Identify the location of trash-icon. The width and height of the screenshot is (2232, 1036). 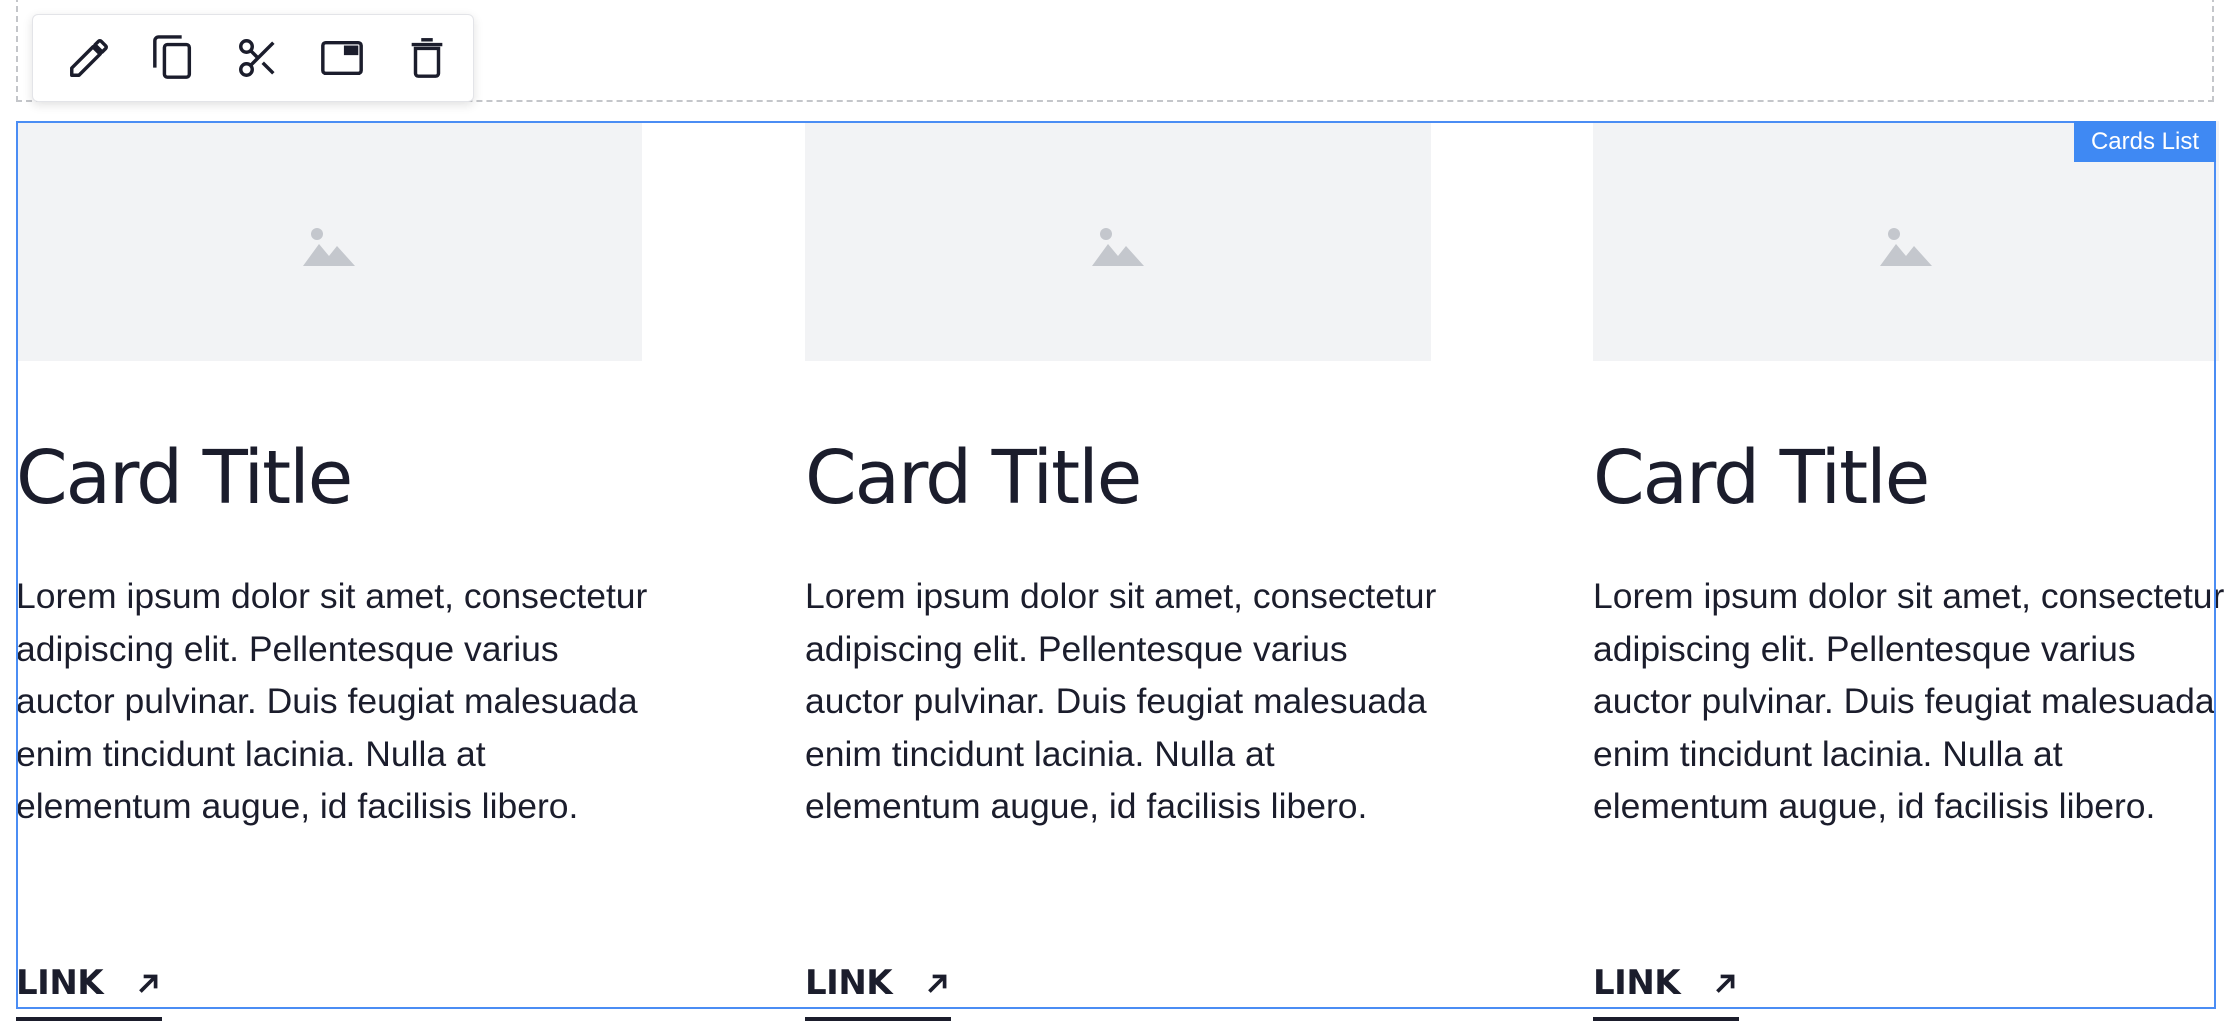
(427, 58).